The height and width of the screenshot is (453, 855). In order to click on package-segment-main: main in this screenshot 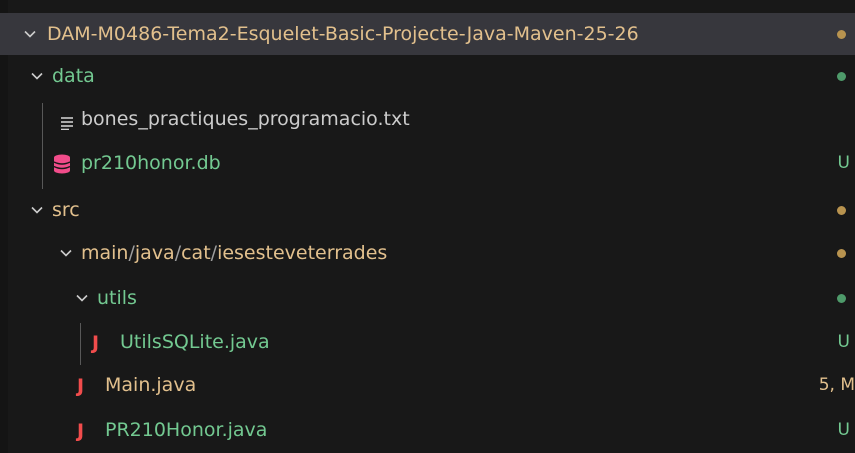, I will do `click(105, 253)`.